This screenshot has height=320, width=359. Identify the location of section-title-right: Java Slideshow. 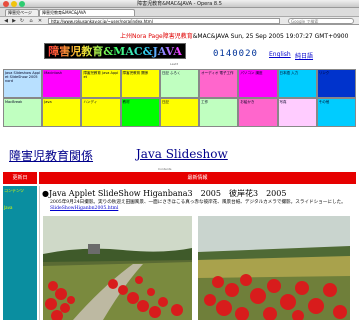
(182, 154).